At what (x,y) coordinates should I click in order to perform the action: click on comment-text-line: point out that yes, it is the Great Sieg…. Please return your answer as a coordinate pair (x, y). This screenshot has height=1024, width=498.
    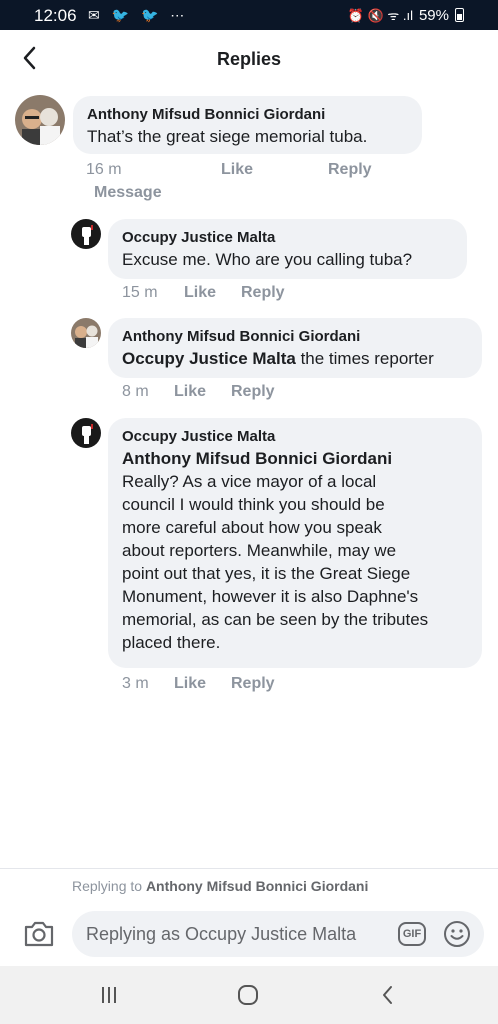
    Looking at the image, I should click on (266, 573).